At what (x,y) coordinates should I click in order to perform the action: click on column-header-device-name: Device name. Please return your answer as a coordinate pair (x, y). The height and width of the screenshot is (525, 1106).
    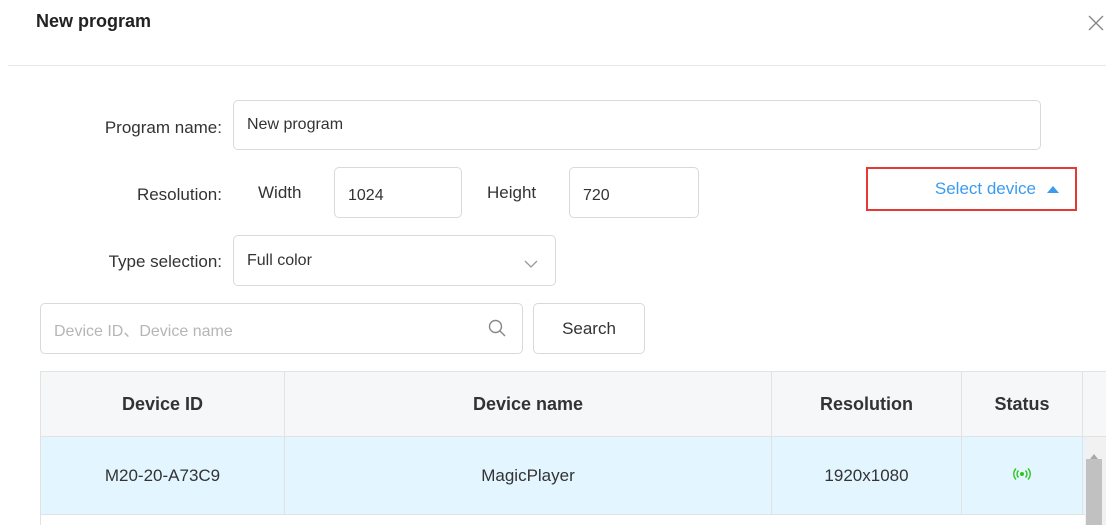
    Looking at the image, I should click on (528, 404).